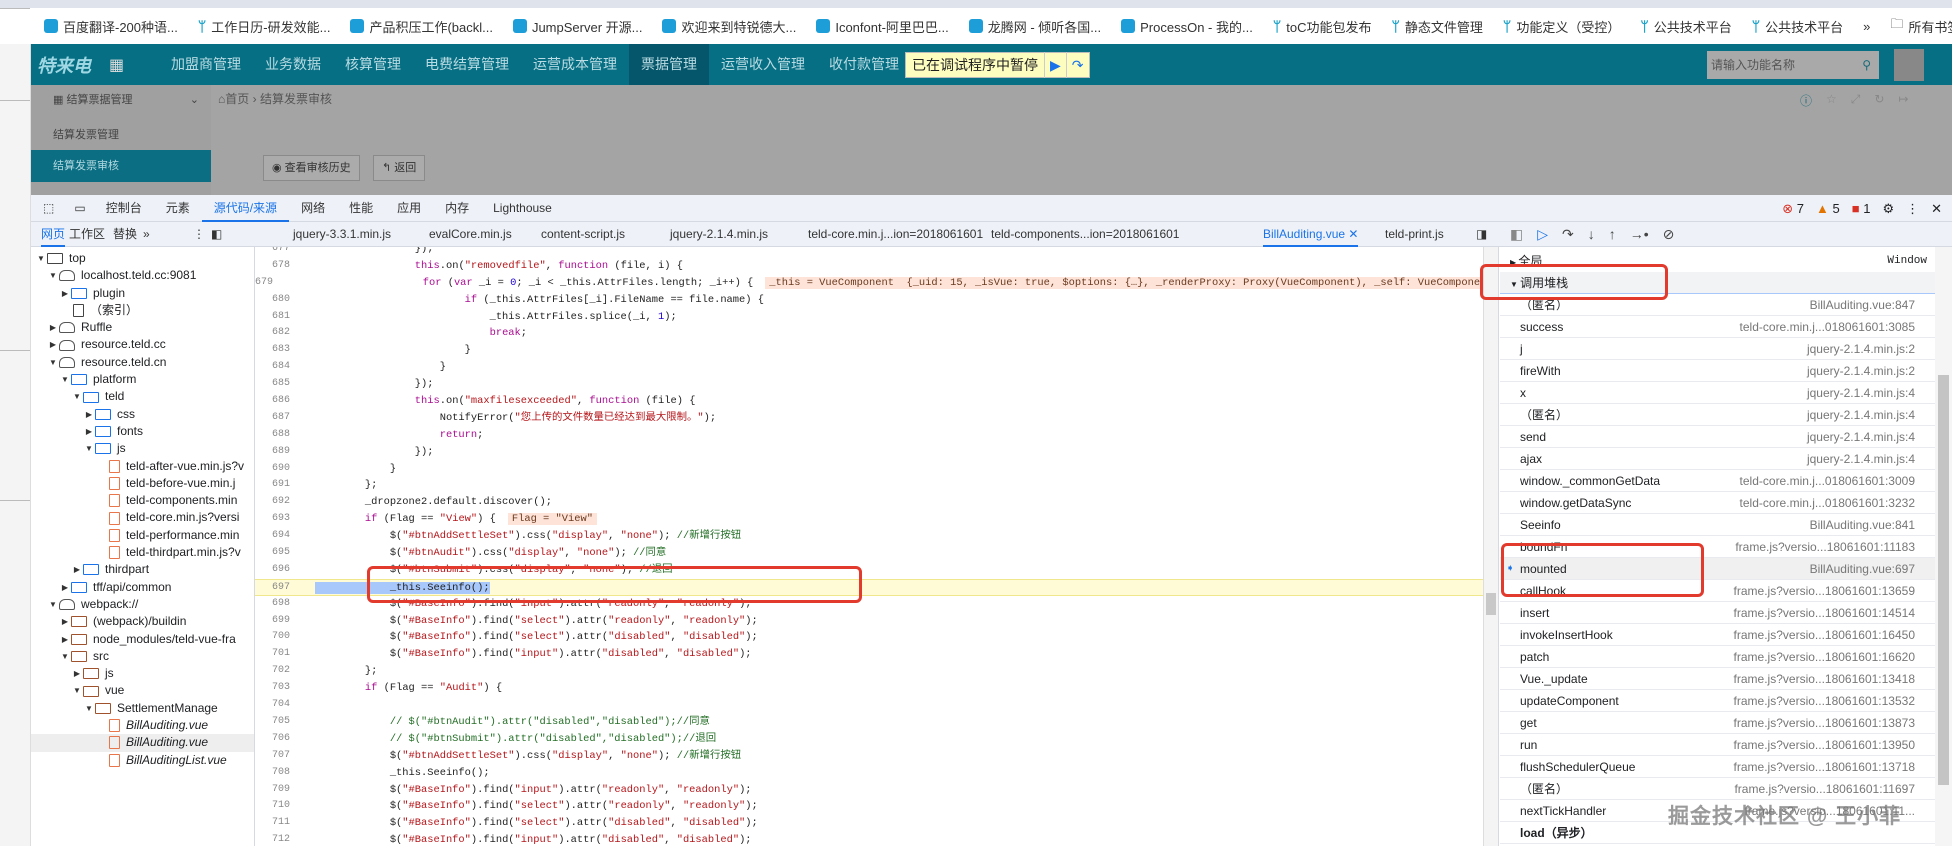 Image resolution: width=1952 pixels, height=846 pixels. I want to click on sidebar-item-invoice-manage: 结算发票管理, so click(121, 135).